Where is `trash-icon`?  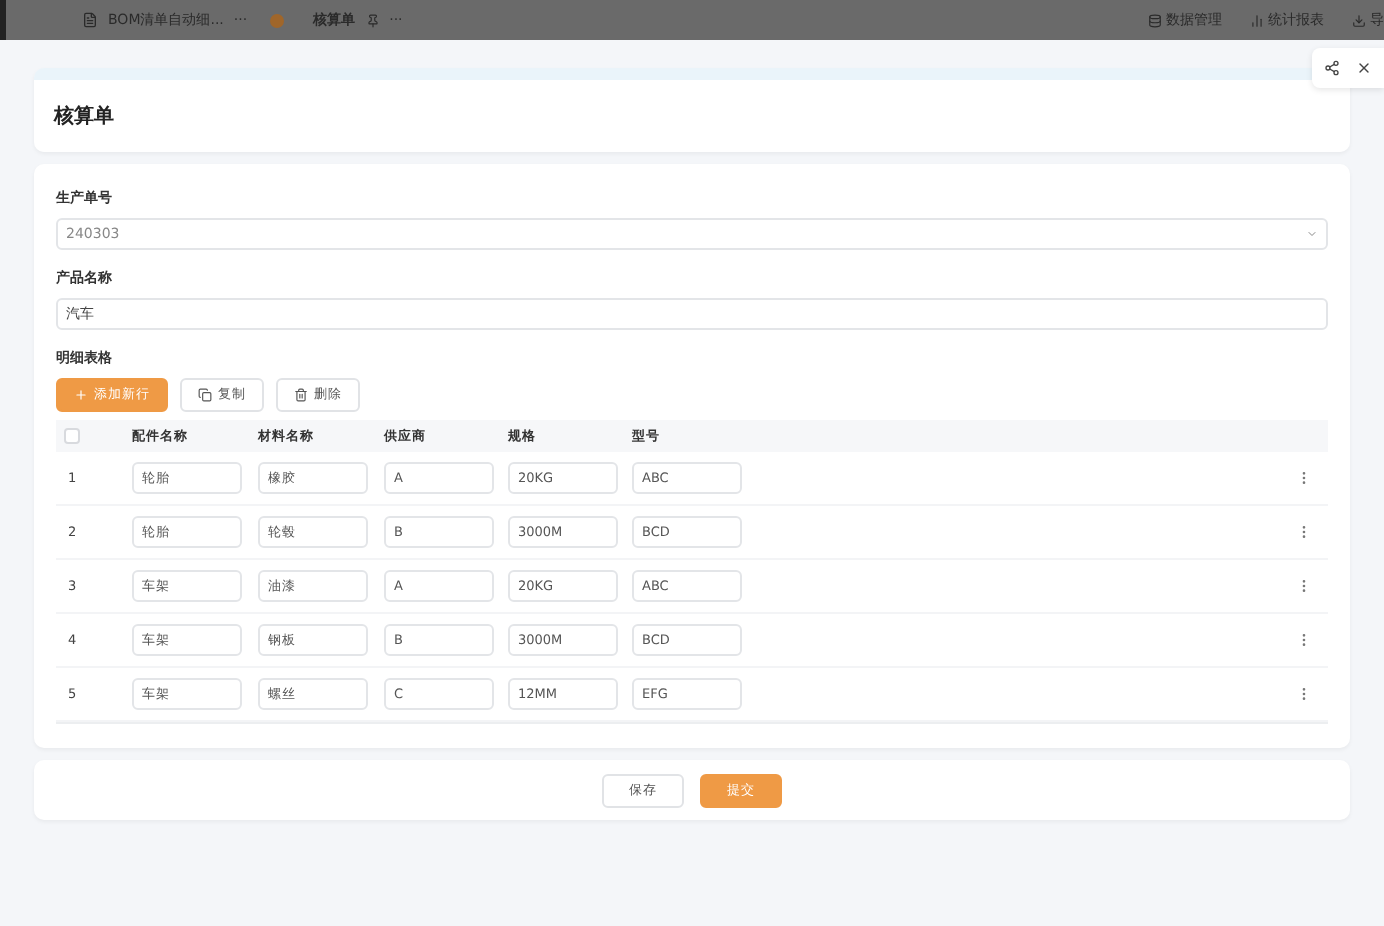
trash-icon is located at coordinates (301, 395).